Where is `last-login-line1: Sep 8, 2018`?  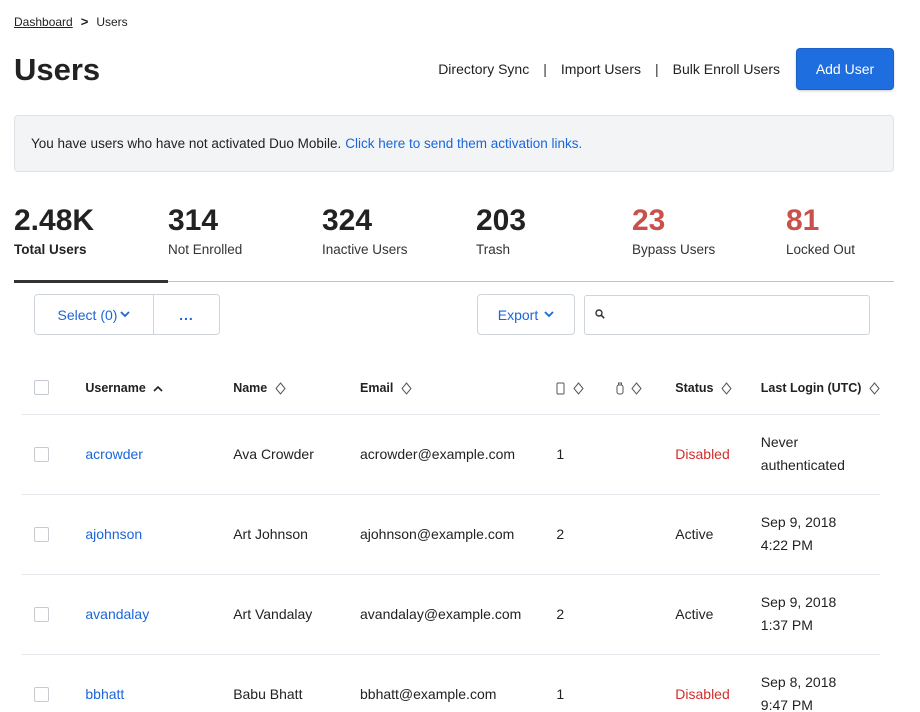 last-login-line1: Sep 8, 2018 is located at coordinates (798, 682).